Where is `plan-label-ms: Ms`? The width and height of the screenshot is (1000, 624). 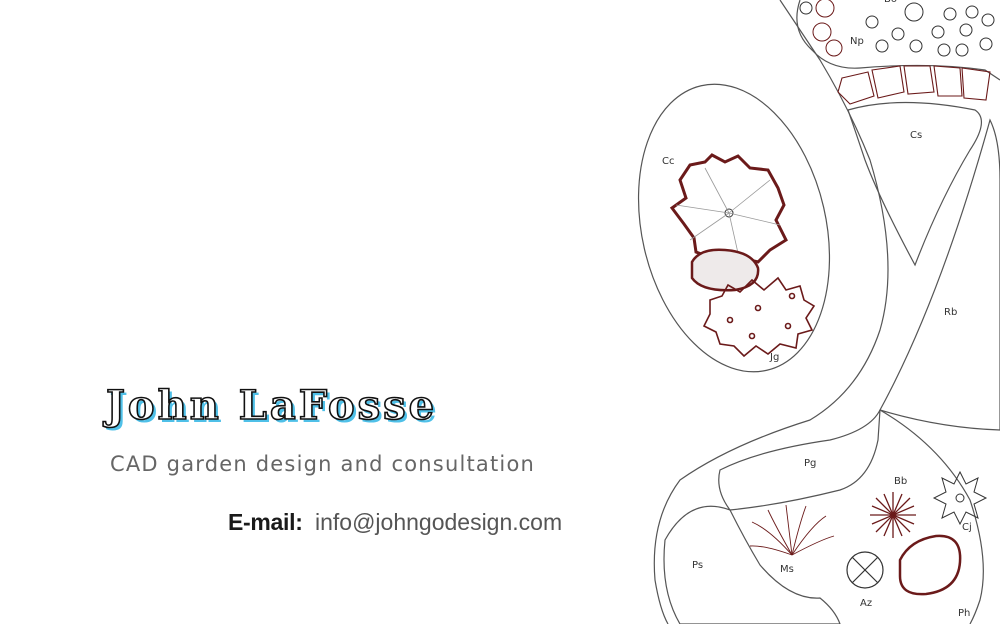
plan-label-ms: Ms is located at coordinates (787, 569).